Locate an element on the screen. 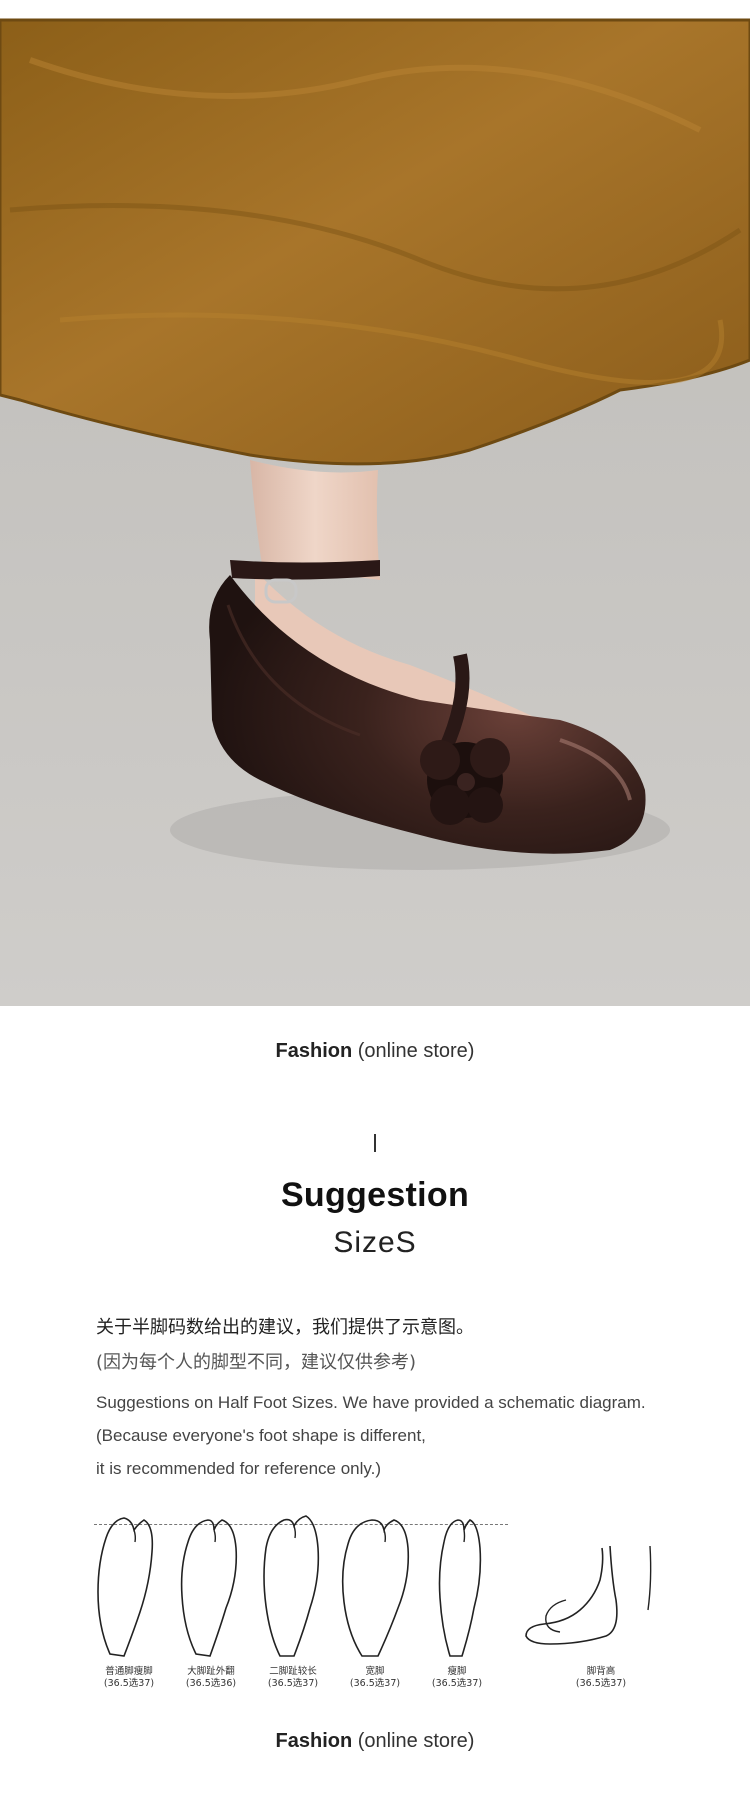  foot-label-3: 二脚趾较长 (36.5选37) is located at coordinates (293, 1678).